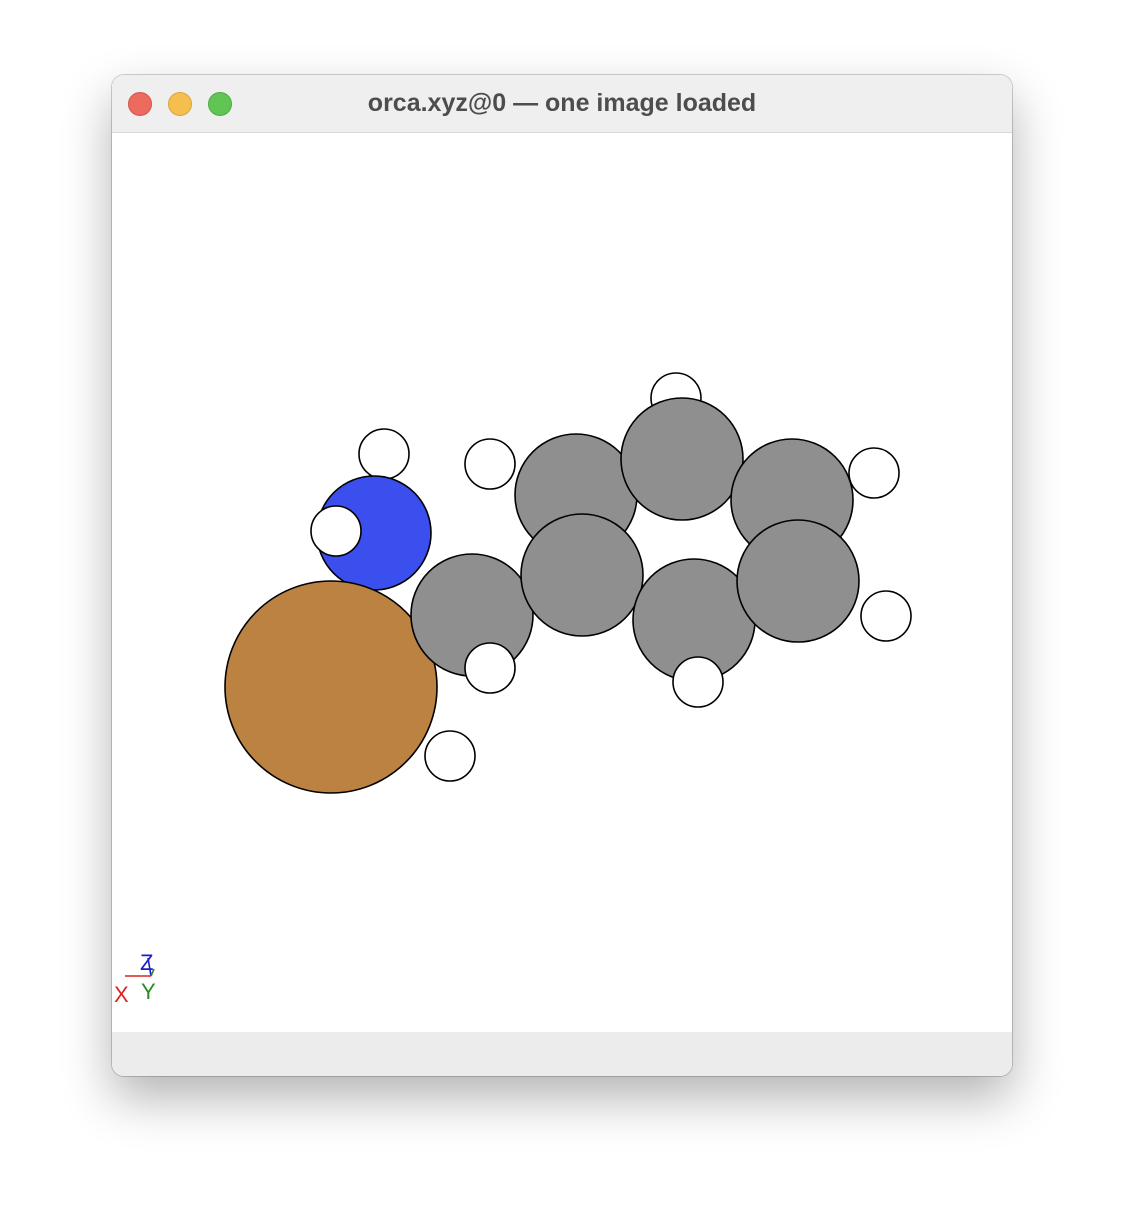 This screenshot has height=1224, width=1124. I want to click on status-bar, so click(562, 1054).